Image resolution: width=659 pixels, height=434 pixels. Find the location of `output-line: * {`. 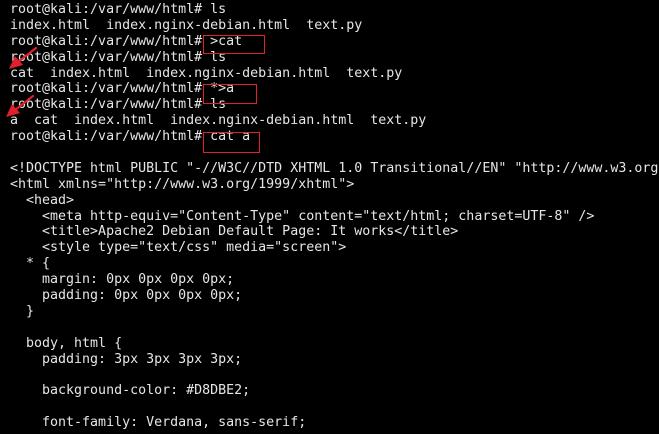

output-line: * { is located at coordinates (30, 264).